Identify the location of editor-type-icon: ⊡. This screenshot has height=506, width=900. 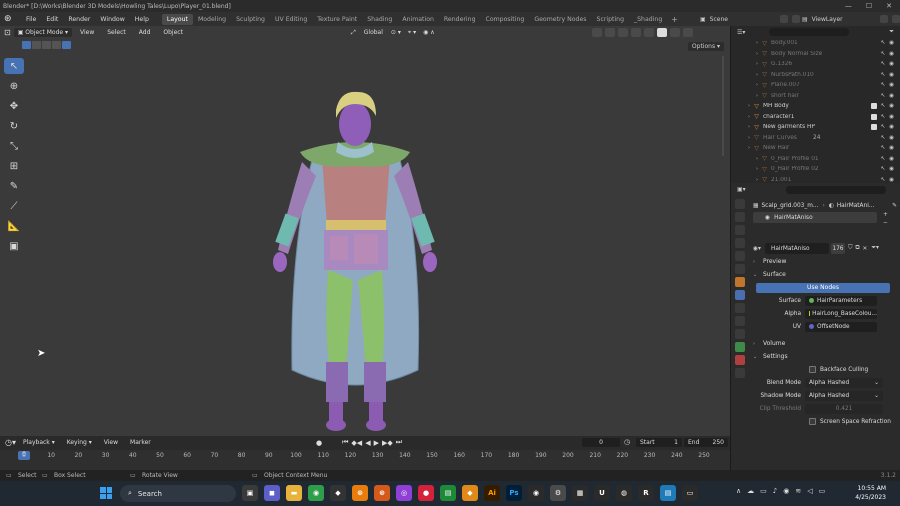
(7, 32).